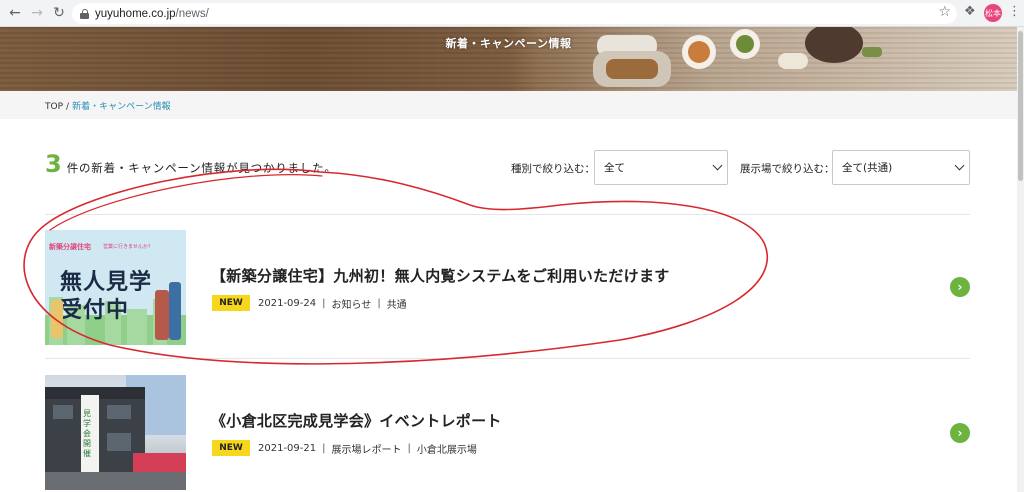  Describe the element at coordinates (135, 13) in the screenshot. I see `url-host: yuyuhome.co.jp` at that location.